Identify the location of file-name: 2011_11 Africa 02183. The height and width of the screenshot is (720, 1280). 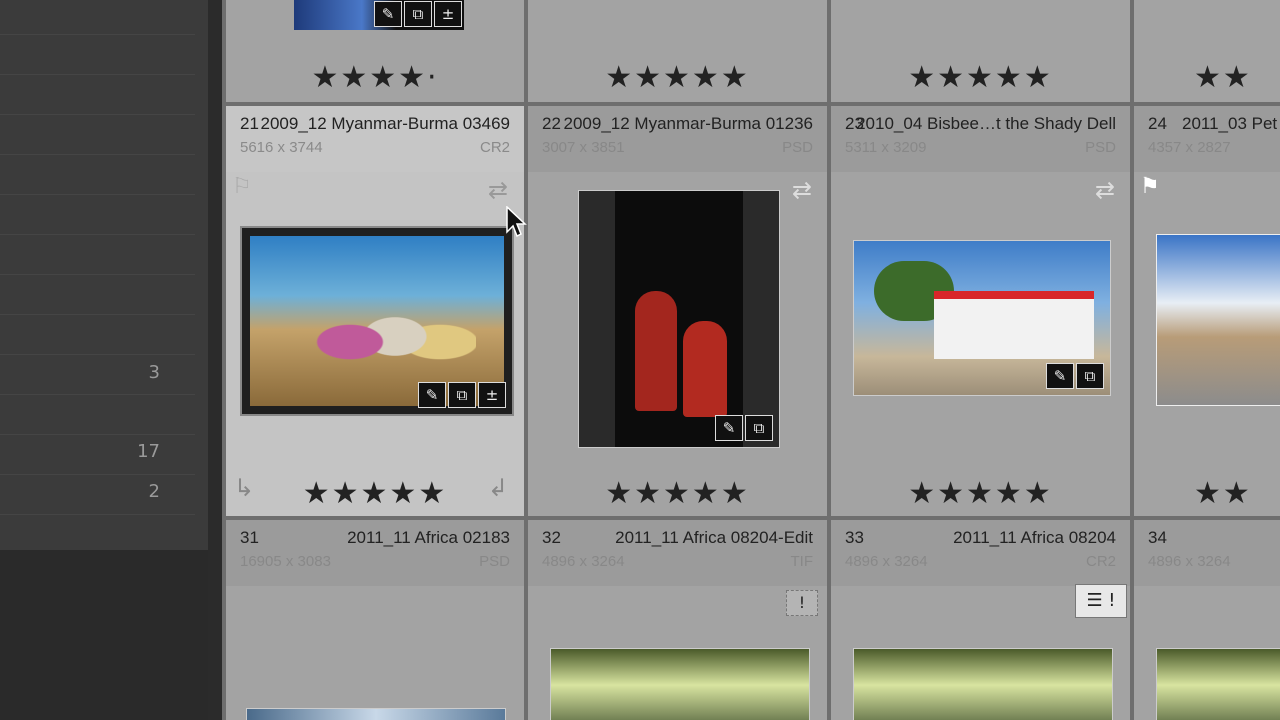
(428, 537).